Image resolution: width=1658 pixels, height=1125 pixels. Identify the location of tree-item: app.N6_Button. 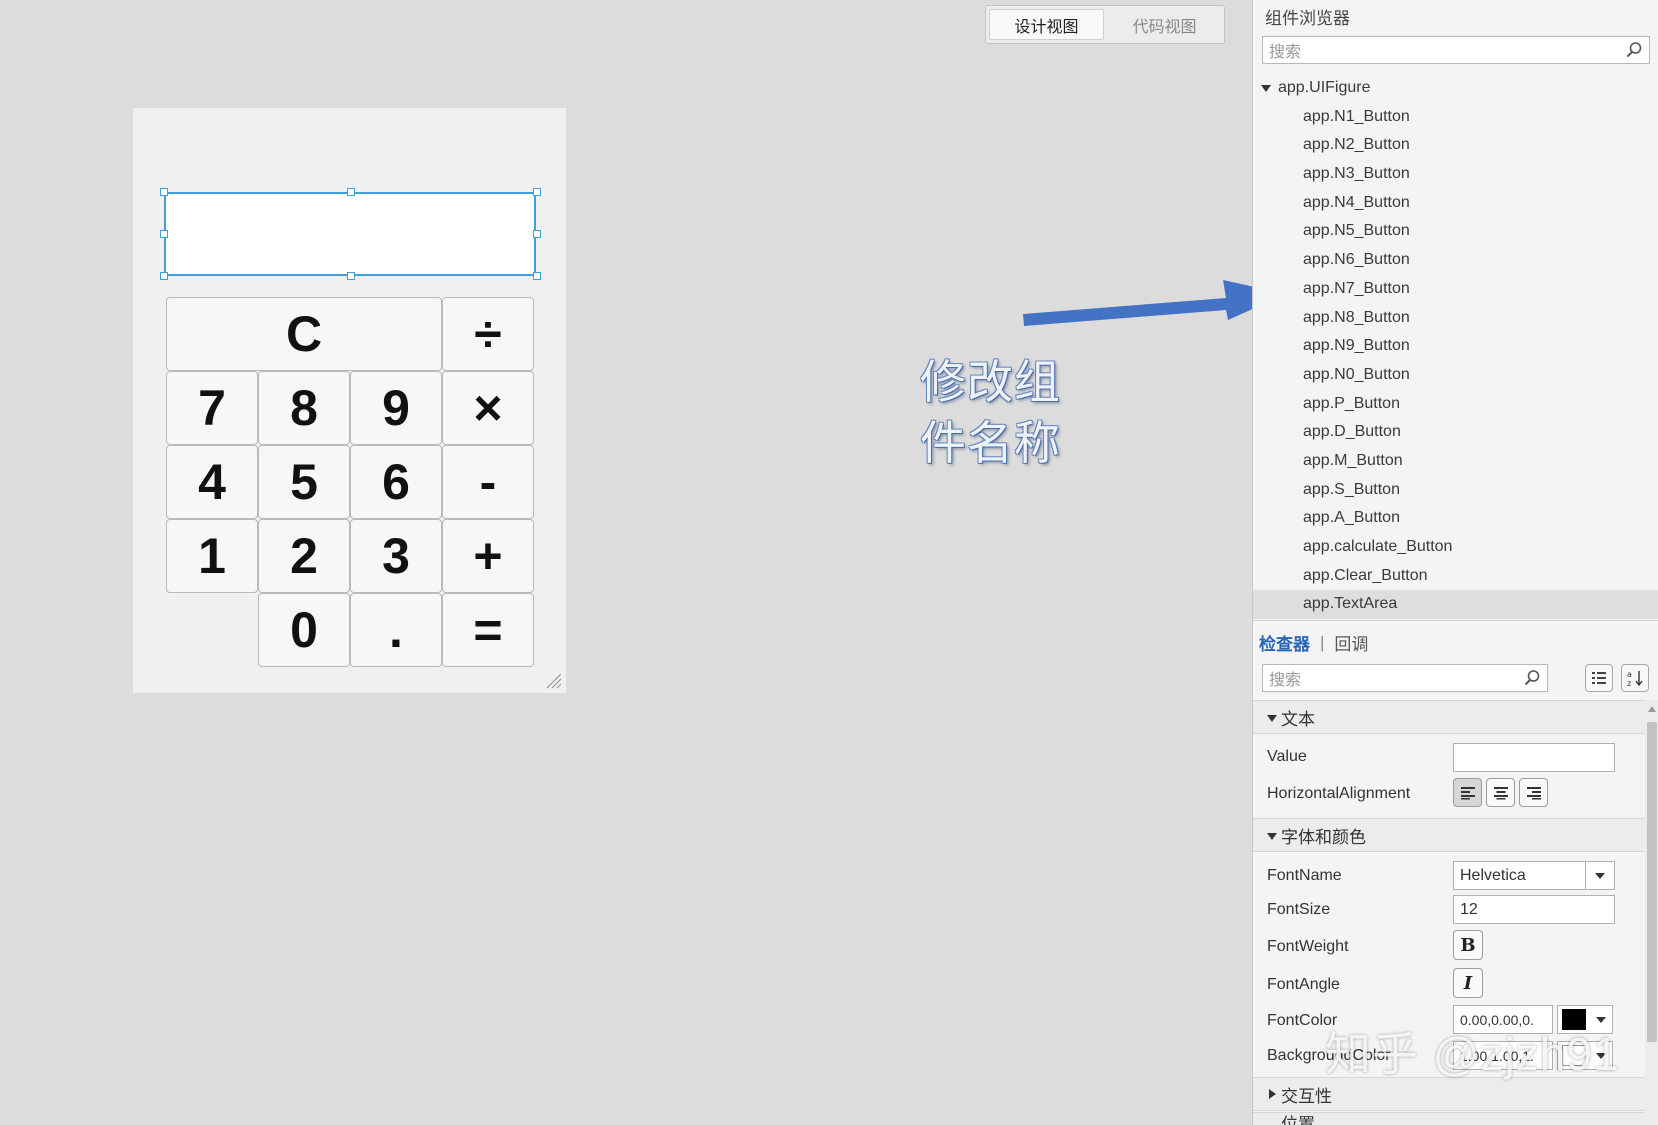
(1455, 260).